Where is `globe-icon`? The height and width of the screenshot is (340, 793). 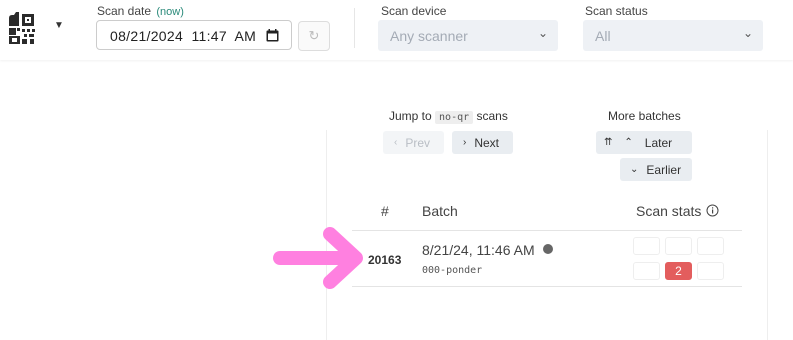 globe-icon is located at coordinates (548, 249).